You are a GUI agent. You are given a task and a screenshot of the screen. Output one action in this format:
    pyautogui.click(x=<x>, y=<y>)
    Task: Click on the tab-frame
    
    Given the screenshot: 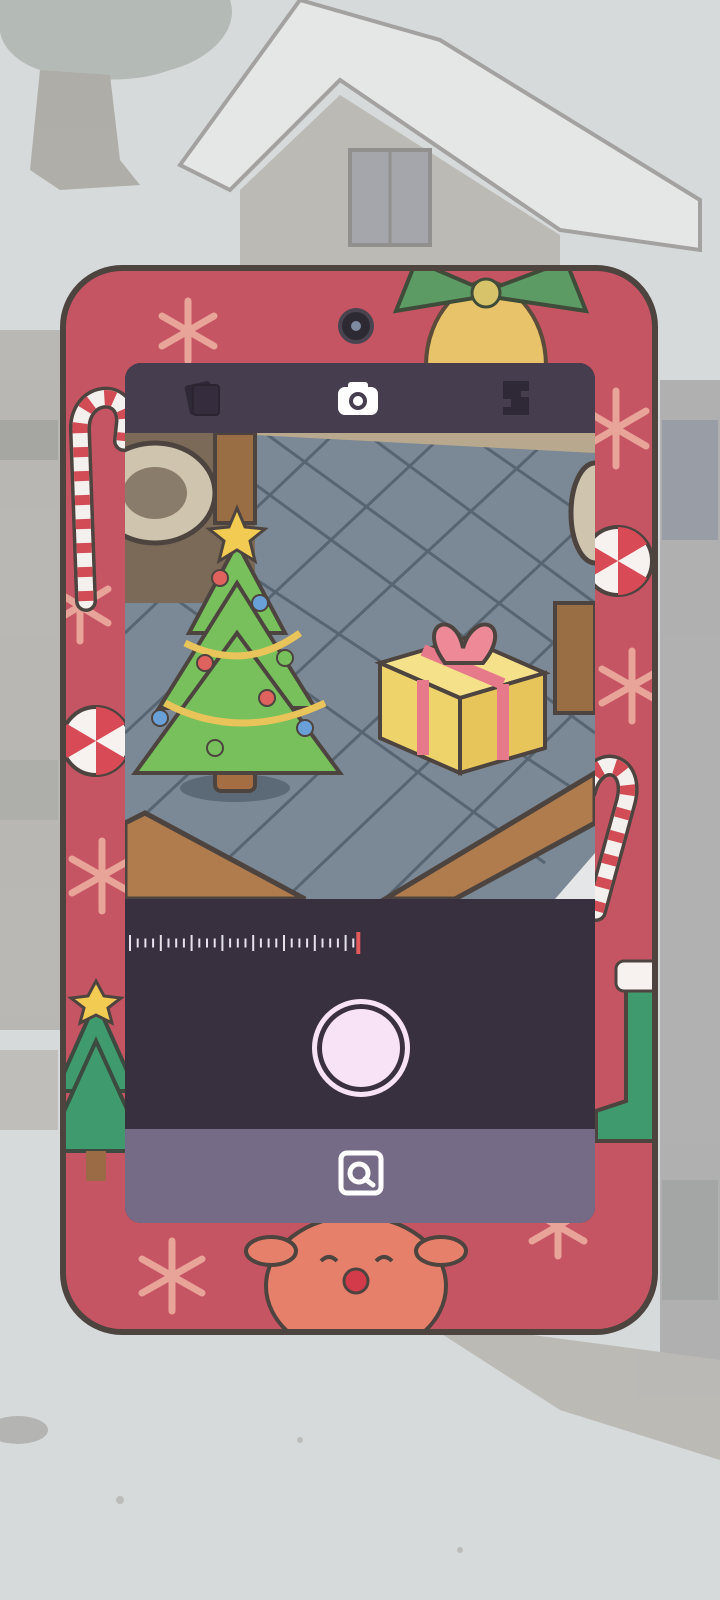 What is the action you would take?
    pyautogui.click(x=516, y=398)
    